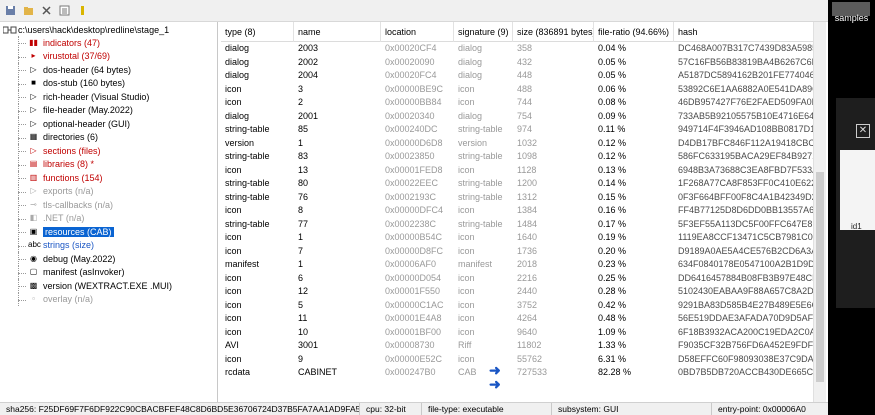  I want to click on virustotal-icon: ▸, so click(33, 56).